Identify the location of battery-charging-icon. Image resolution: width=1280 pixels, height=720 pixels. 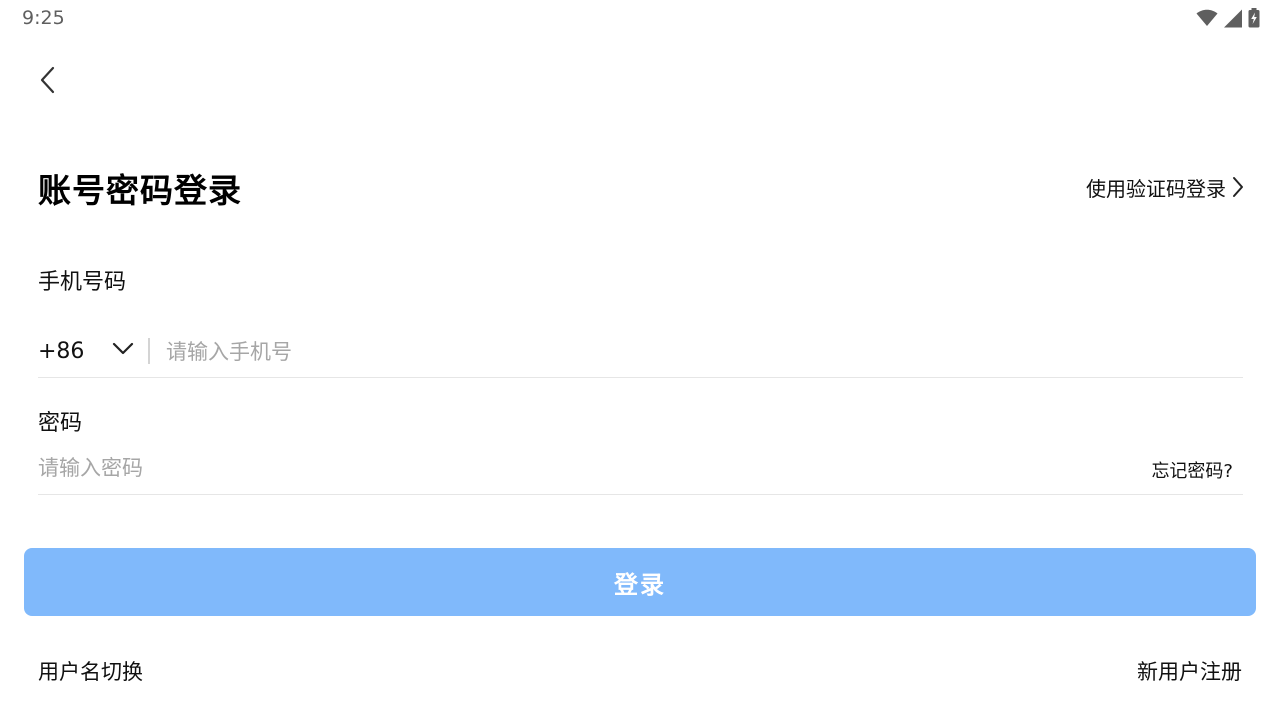
(1254, 18).